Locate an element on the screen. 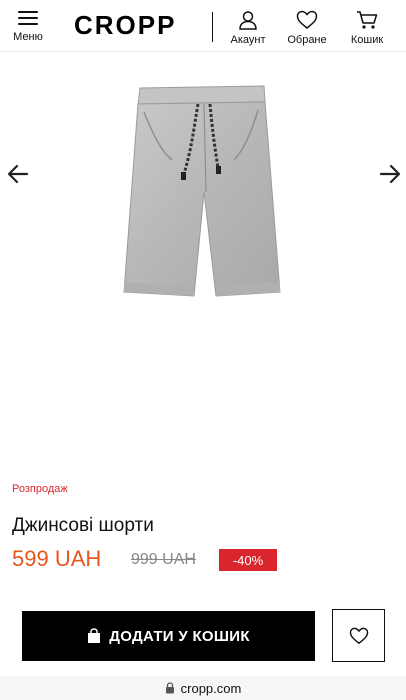  cart-button: Кошик is located at coordinates (367, 28).